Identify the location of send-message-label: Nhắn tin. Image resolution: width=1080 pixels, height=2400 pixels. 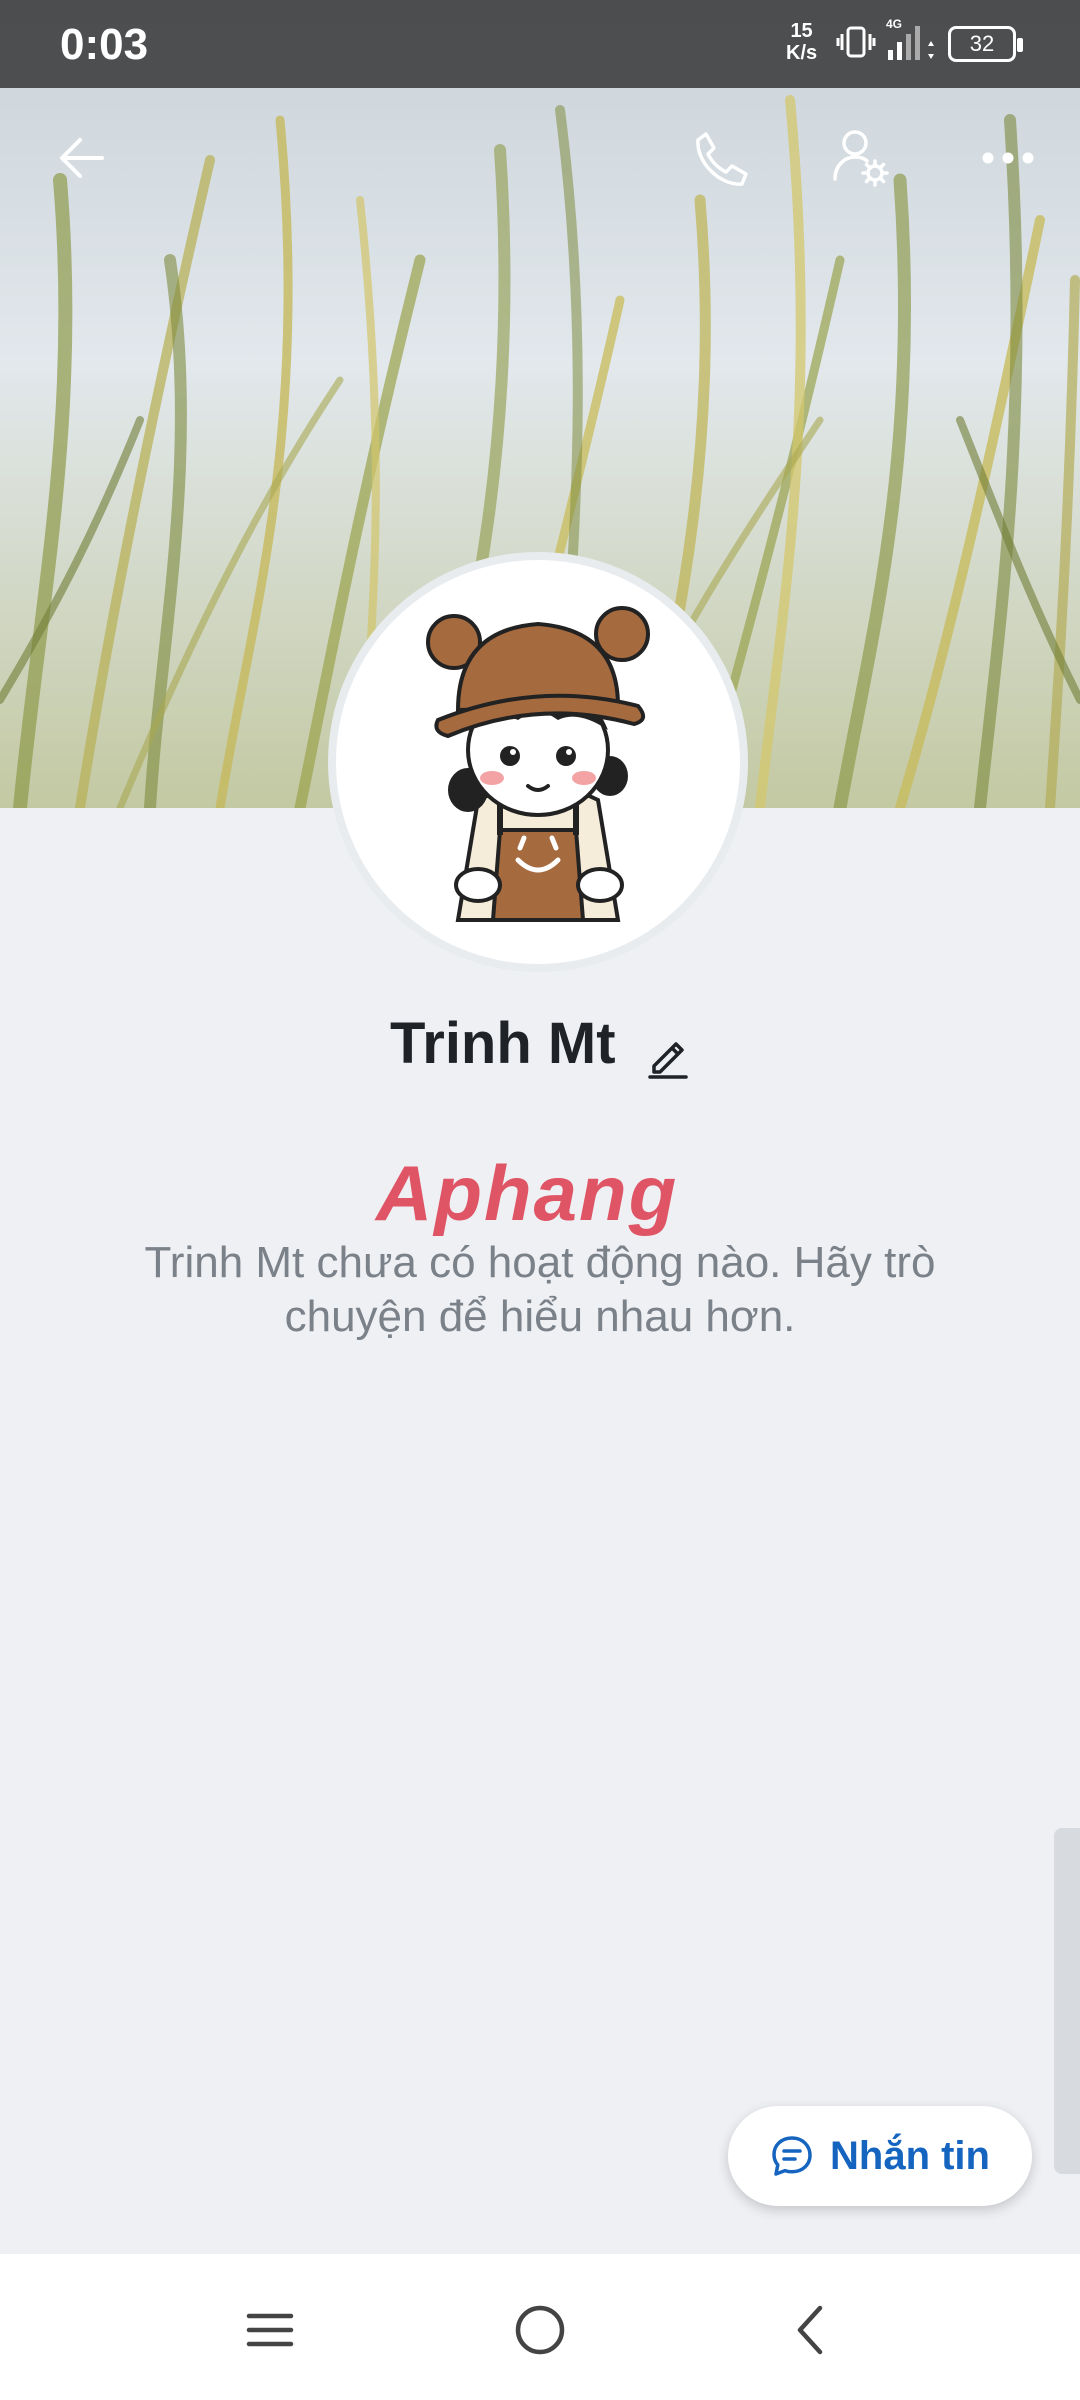
(910, 2155).